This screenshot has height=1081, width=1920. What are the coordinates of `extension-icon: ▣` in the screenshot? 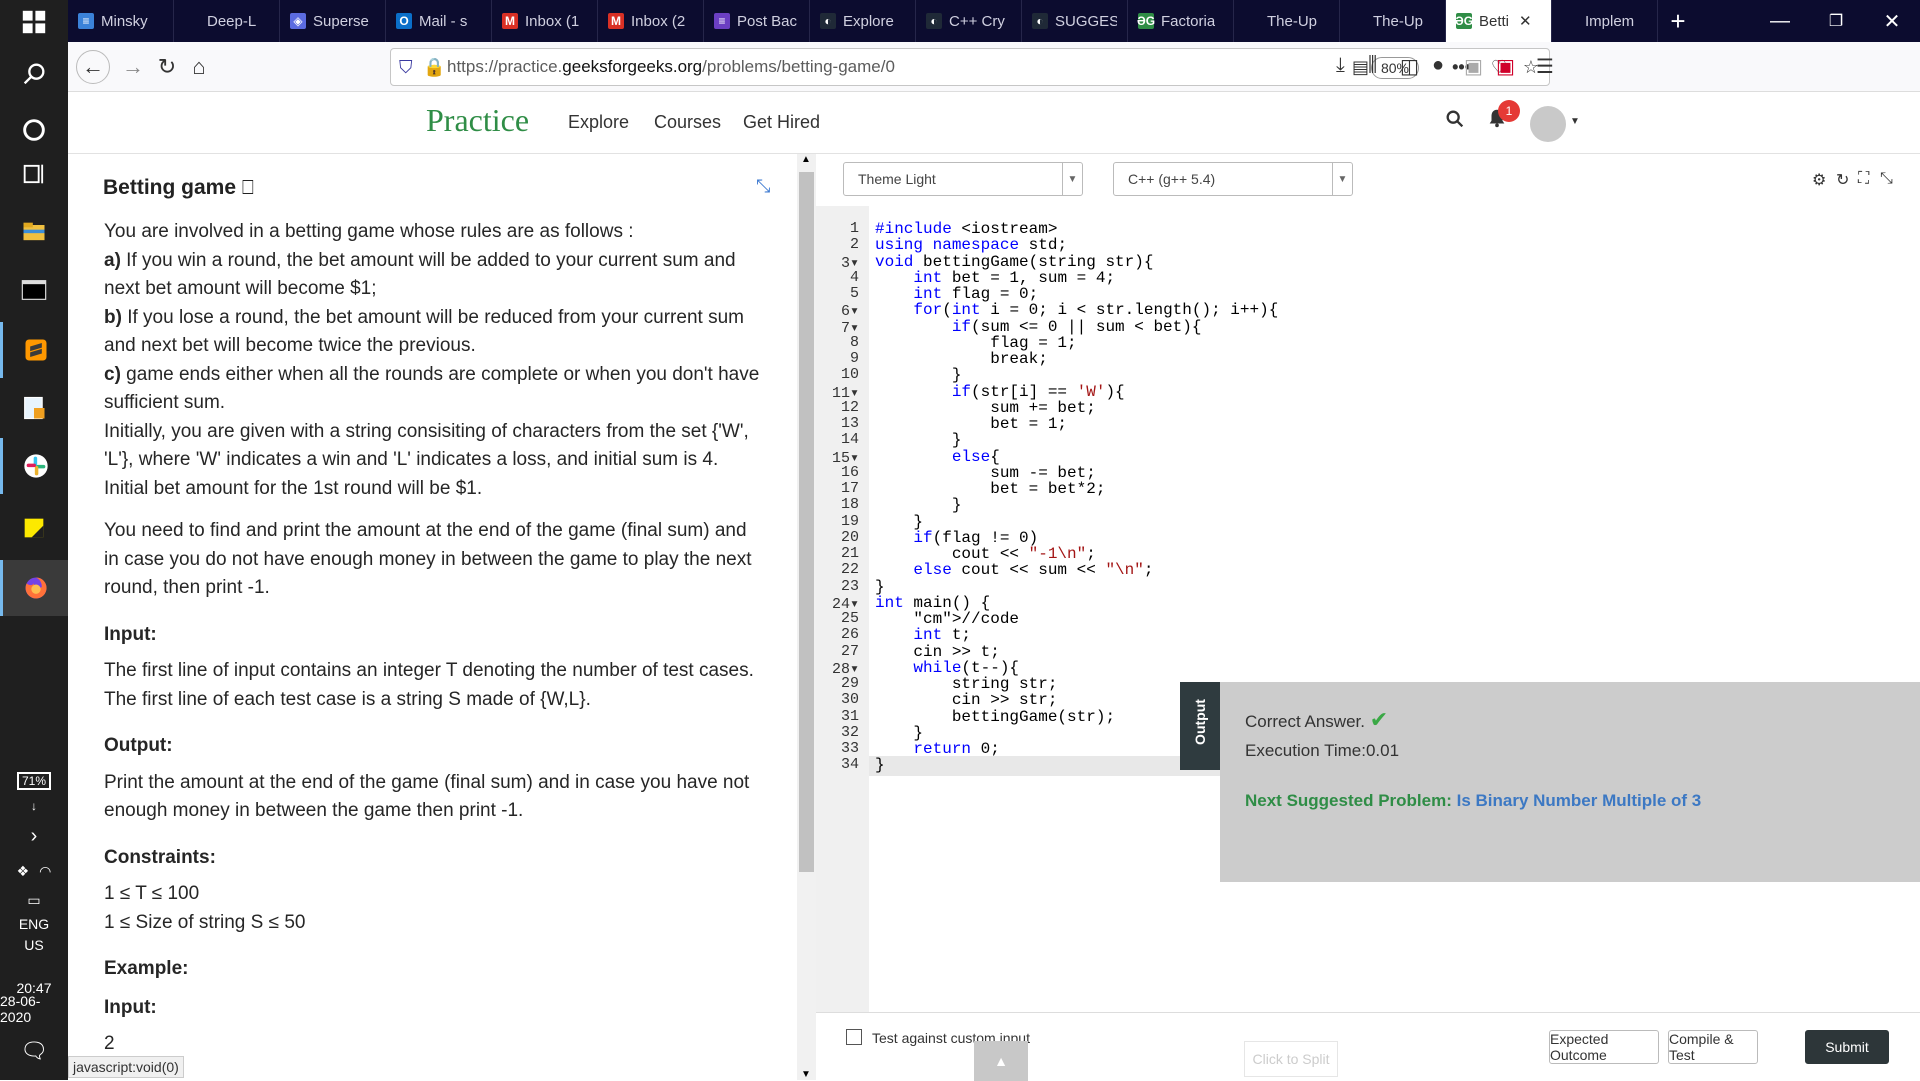 It's located at (1473, 66).